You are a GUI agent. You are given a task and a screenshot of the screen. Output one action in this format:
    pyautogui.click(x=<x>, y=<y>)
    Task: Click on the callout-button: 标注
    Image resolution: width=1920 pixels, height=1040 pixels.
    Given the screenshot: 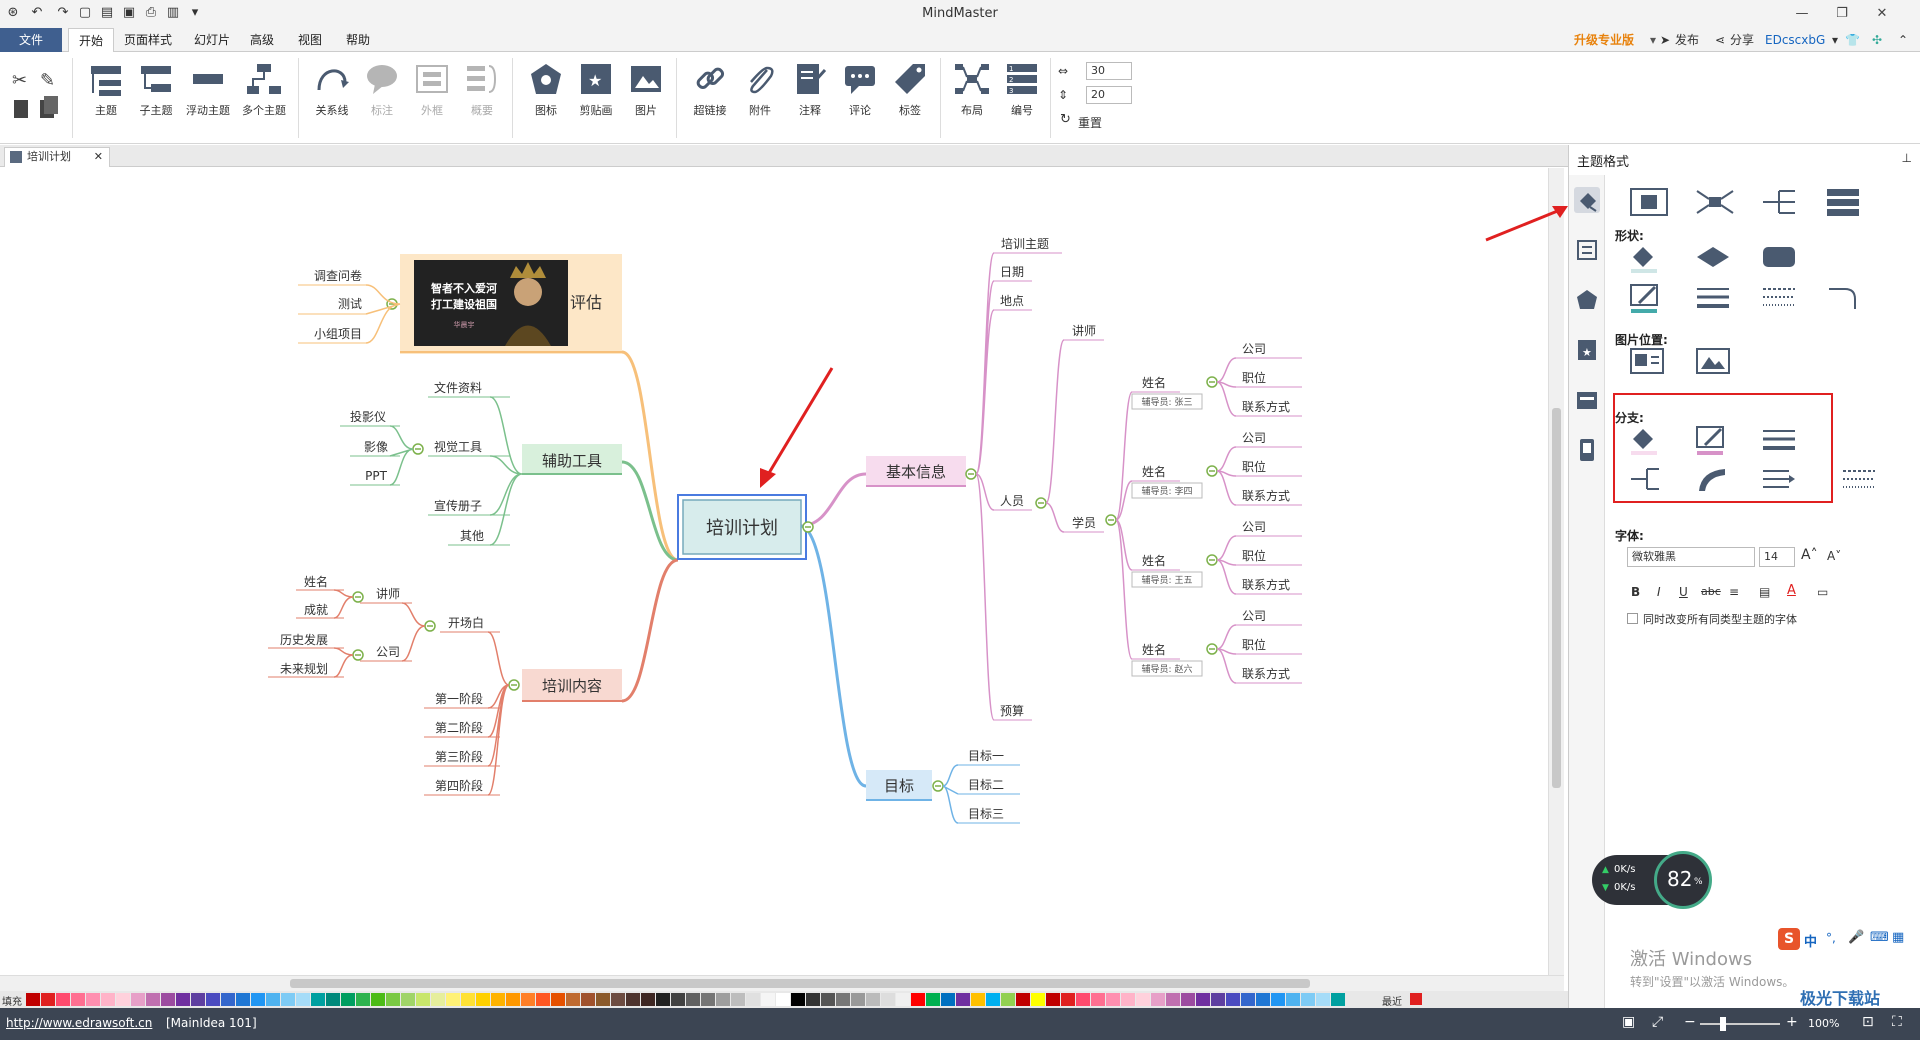 What is the action you would take?
    pyautogui.click(x=382, y=101)
    